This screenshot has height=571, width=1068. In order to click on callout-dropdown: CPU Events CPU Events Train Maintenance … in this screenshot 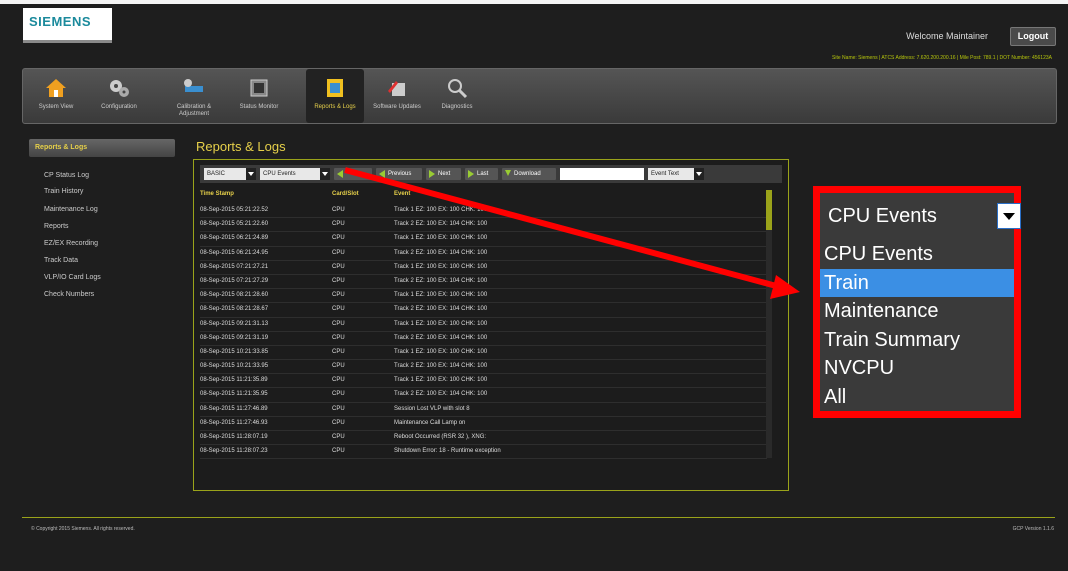, I will do `click(920, 302)`.